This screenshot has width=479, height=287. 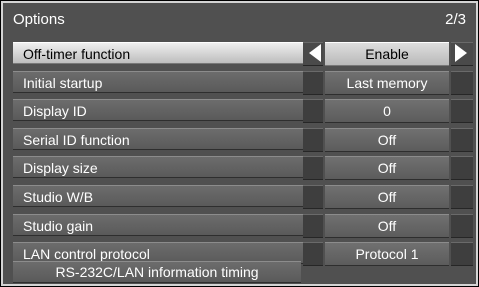 I want to click on arrow-left-icon, so click(x=315, y=53).